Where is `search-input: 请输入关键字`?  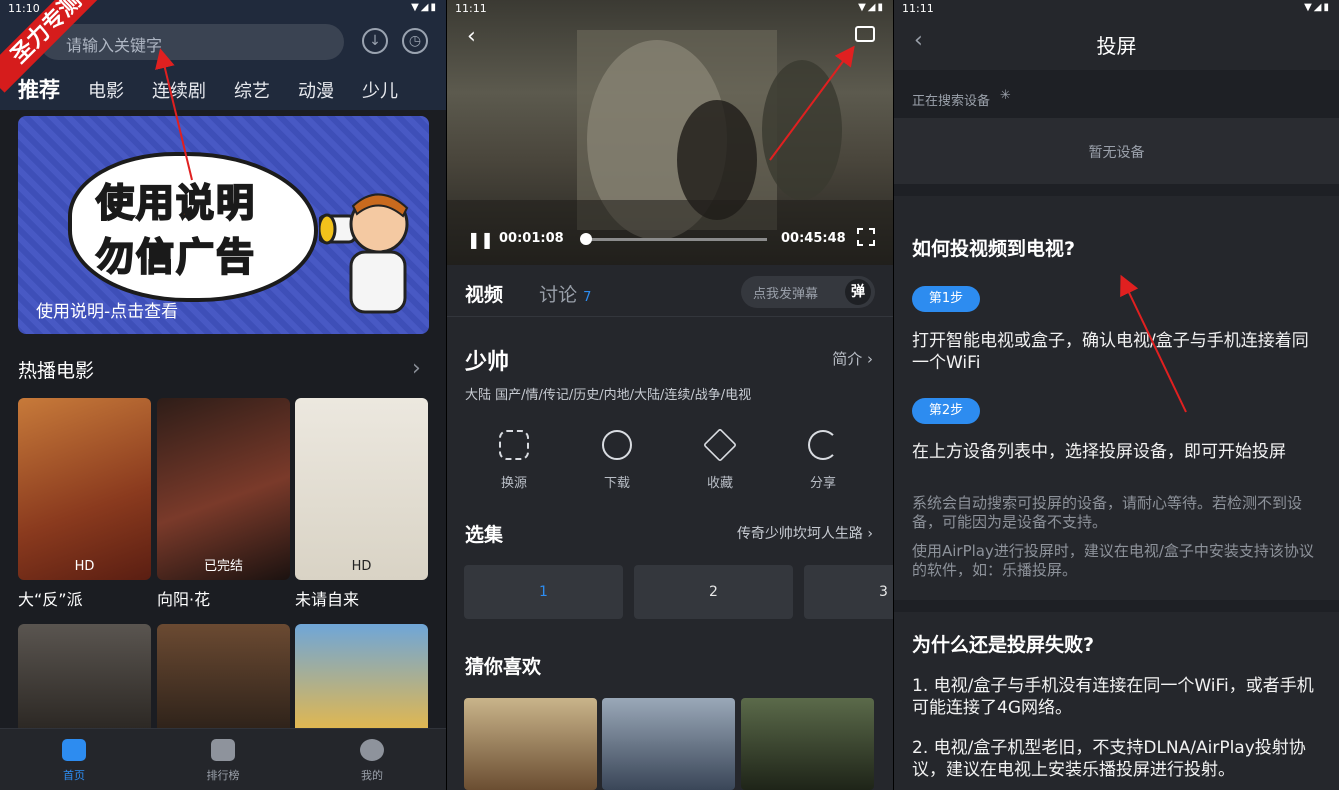
search-input: 请输入关键字 is located at coordinates (192, 42).